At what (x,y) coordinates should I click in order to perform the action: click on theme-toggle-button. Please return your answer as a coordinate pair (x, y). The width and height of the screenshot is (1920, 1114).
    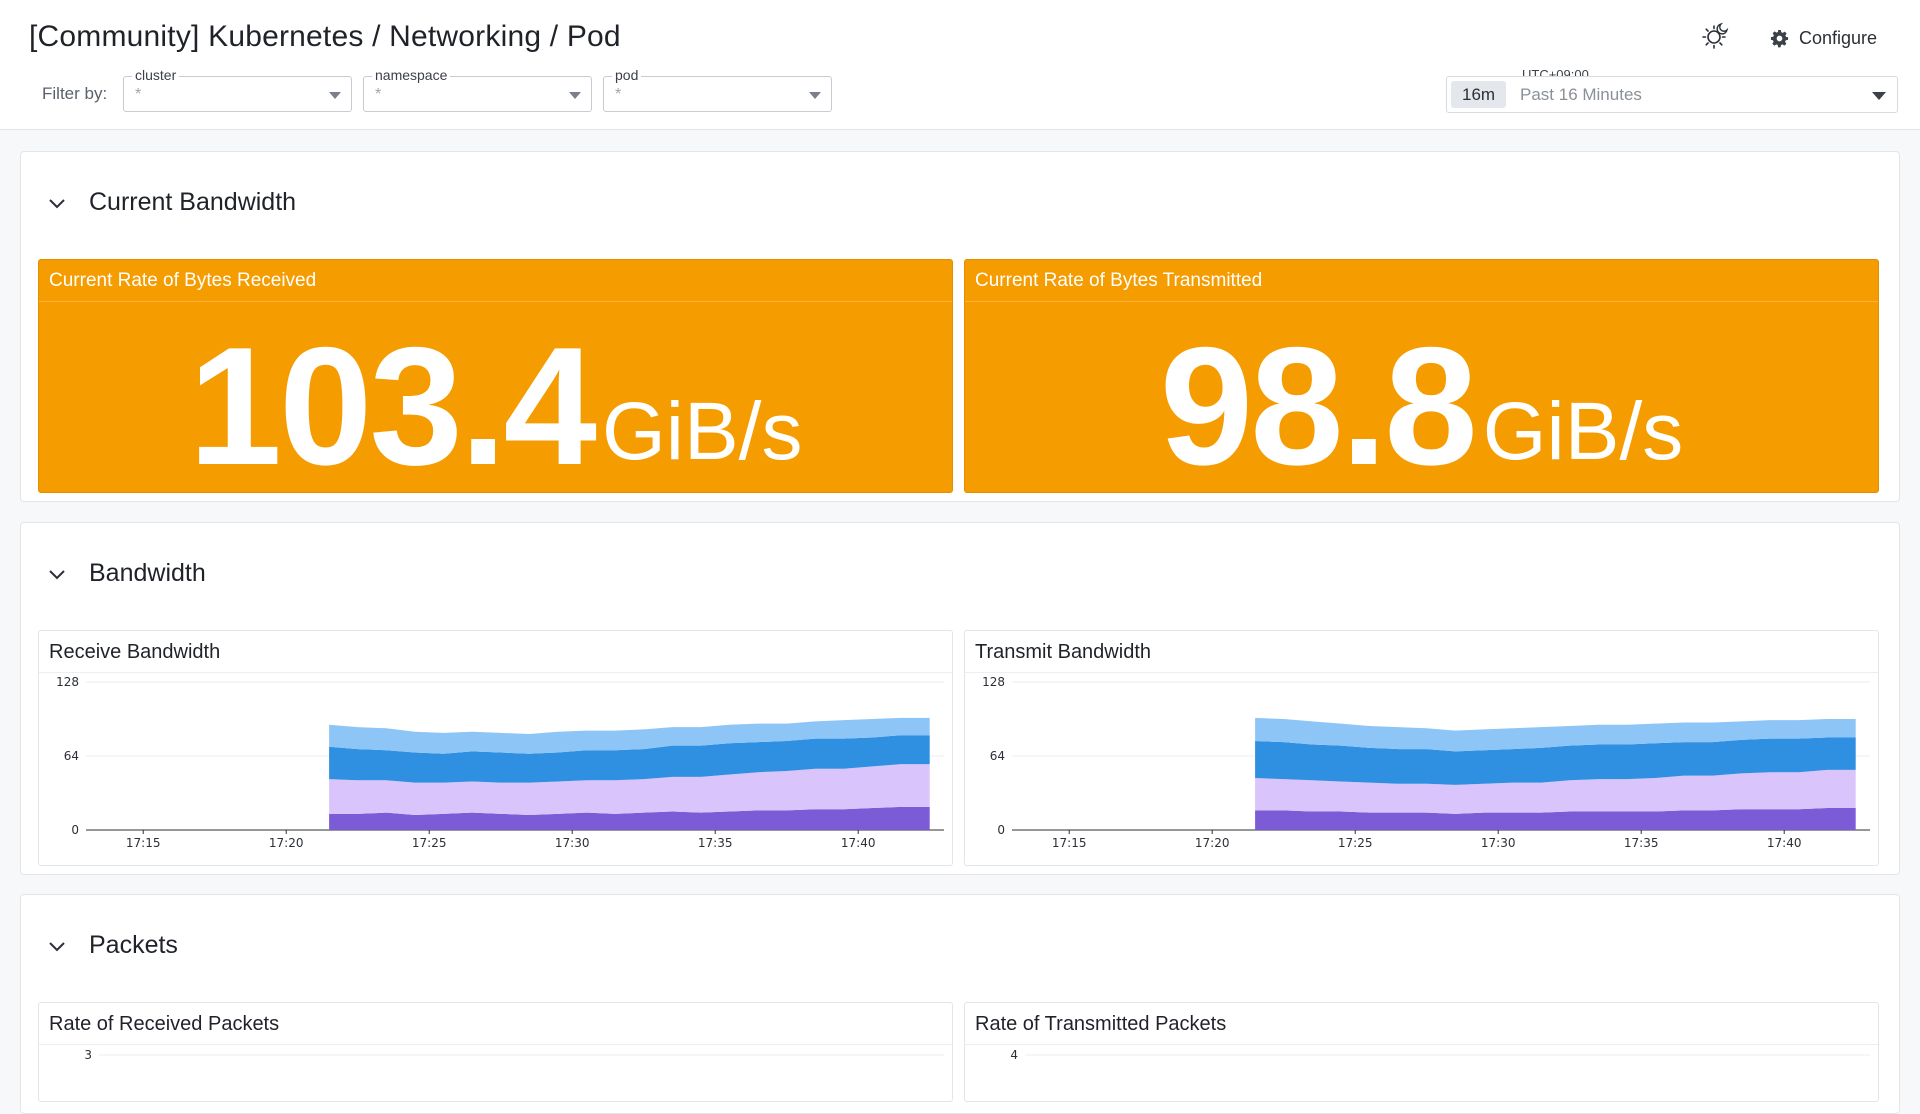
    Looking at the image, I should click on (1715, 36).